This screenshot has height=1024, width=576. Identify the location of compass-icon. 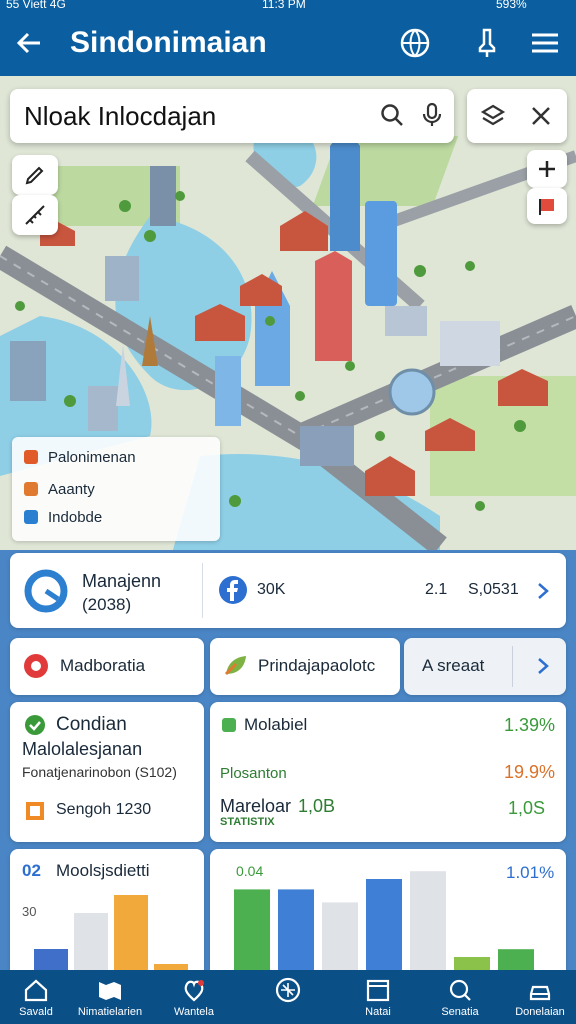
(288, 990).